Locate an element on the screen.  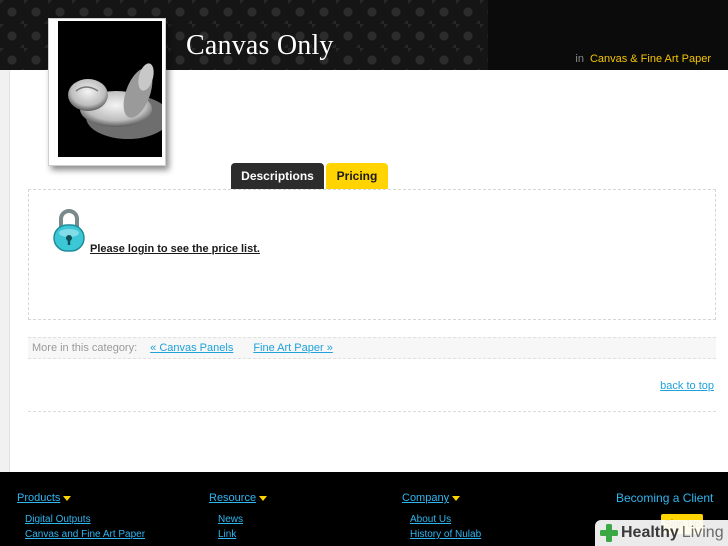
left-rail is located at coordinates (5, 271).